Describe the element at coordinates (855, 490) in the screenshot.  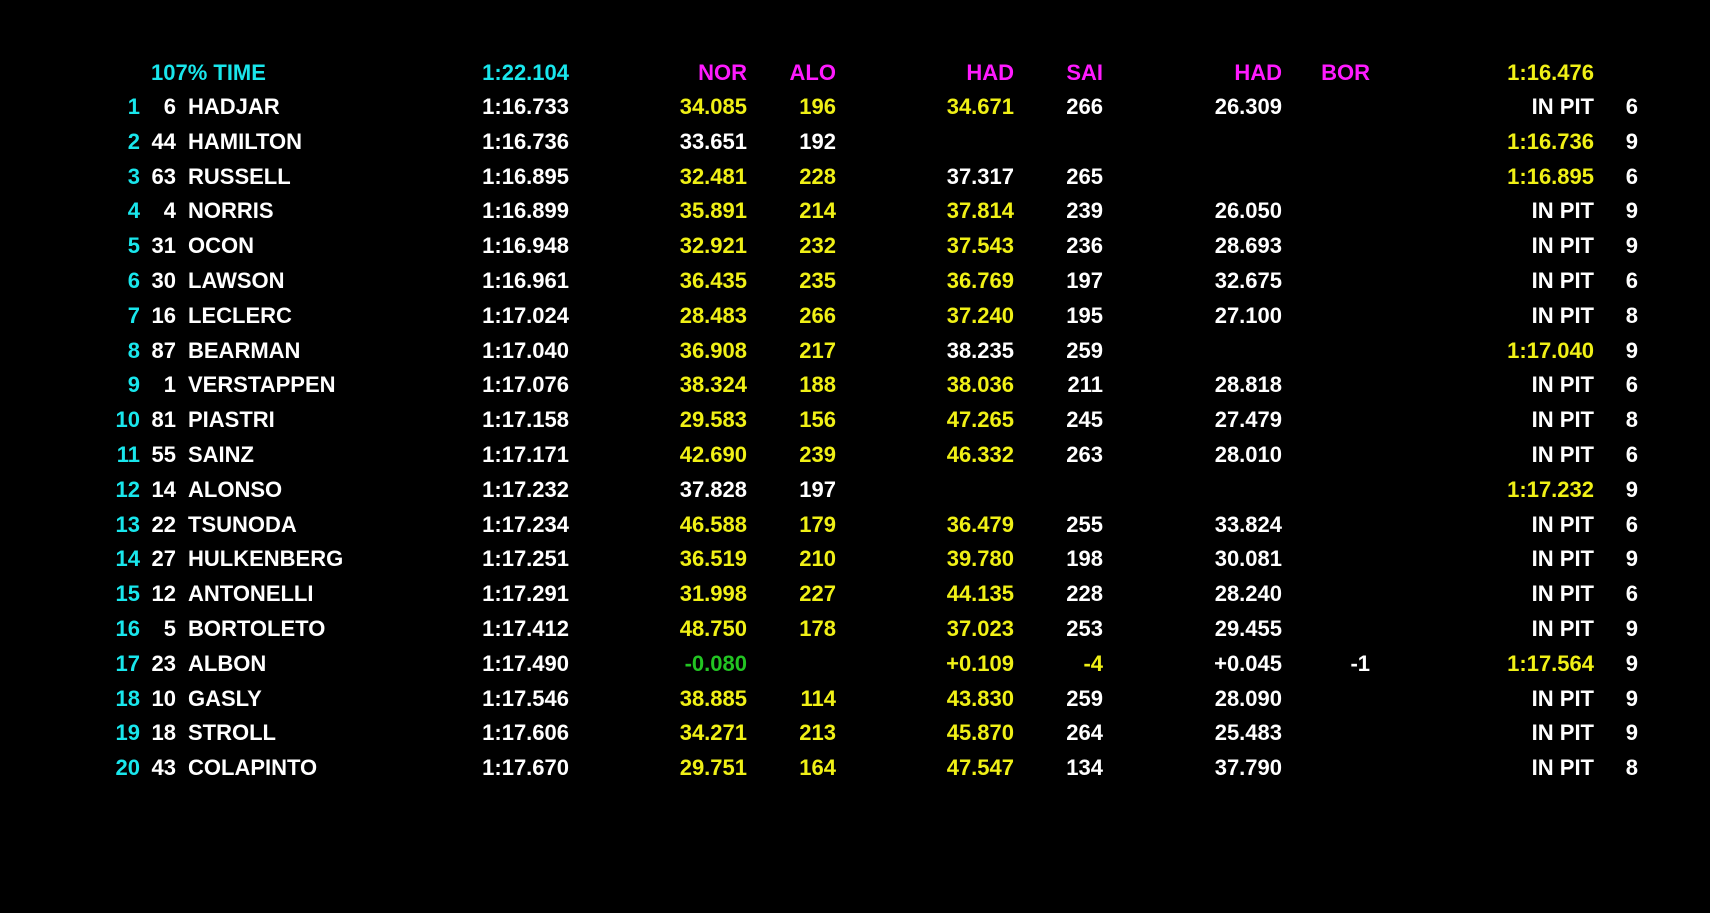
I see `table-row: 12 14 ALONSO 1:17.232 37.828 197 1:17.232 9` at that location.